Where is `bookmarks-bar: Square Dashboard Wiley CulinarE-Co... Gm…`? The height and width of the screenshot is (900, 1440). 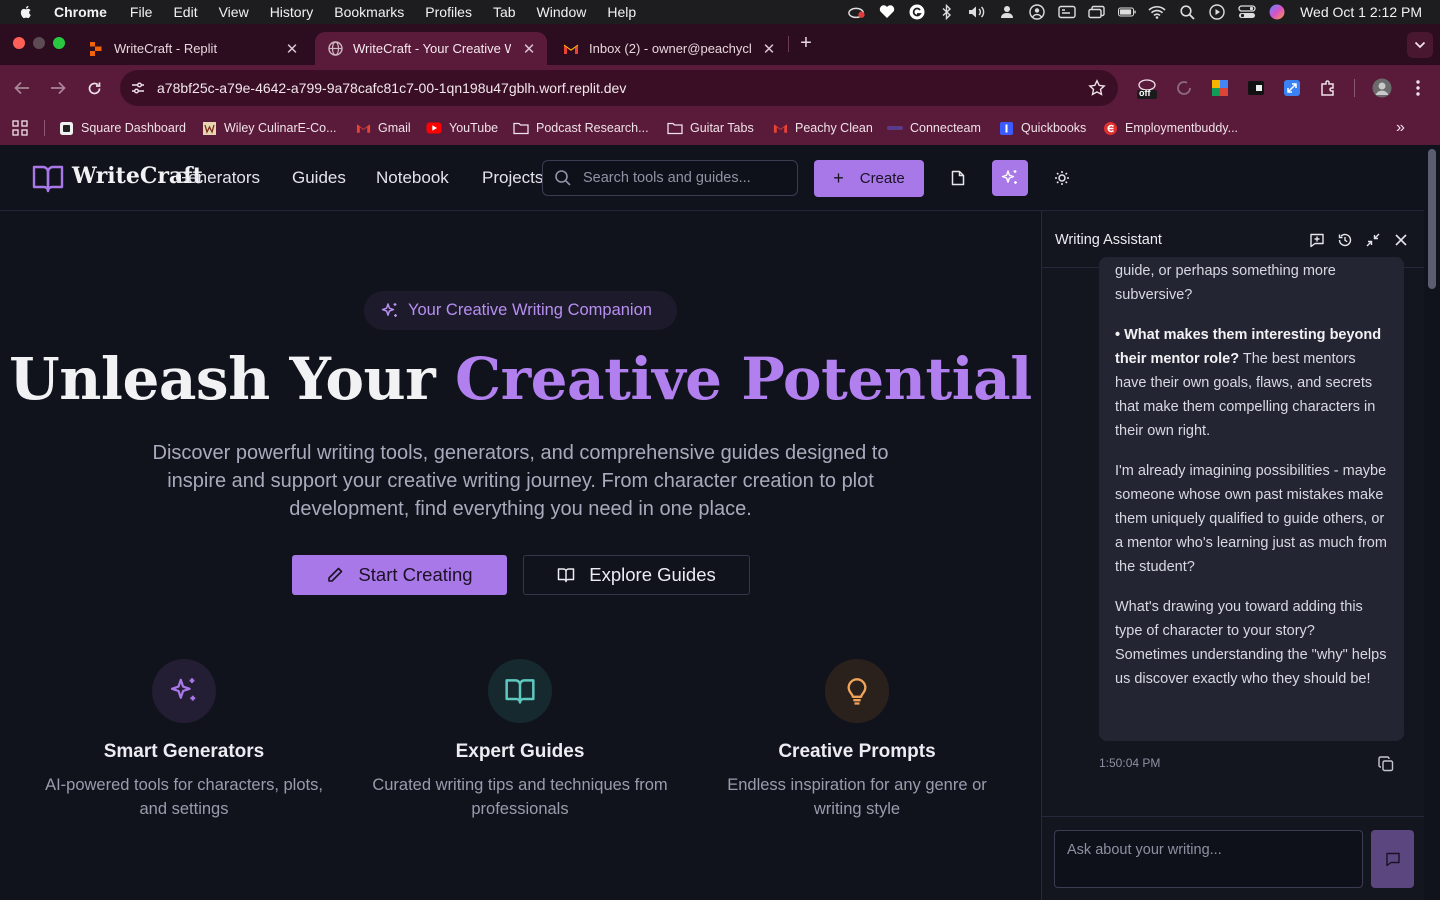 bookmarks-bar: Square Dashboard Wiley CulinarE-Co... Gm… is located at coordinates (720, 128).